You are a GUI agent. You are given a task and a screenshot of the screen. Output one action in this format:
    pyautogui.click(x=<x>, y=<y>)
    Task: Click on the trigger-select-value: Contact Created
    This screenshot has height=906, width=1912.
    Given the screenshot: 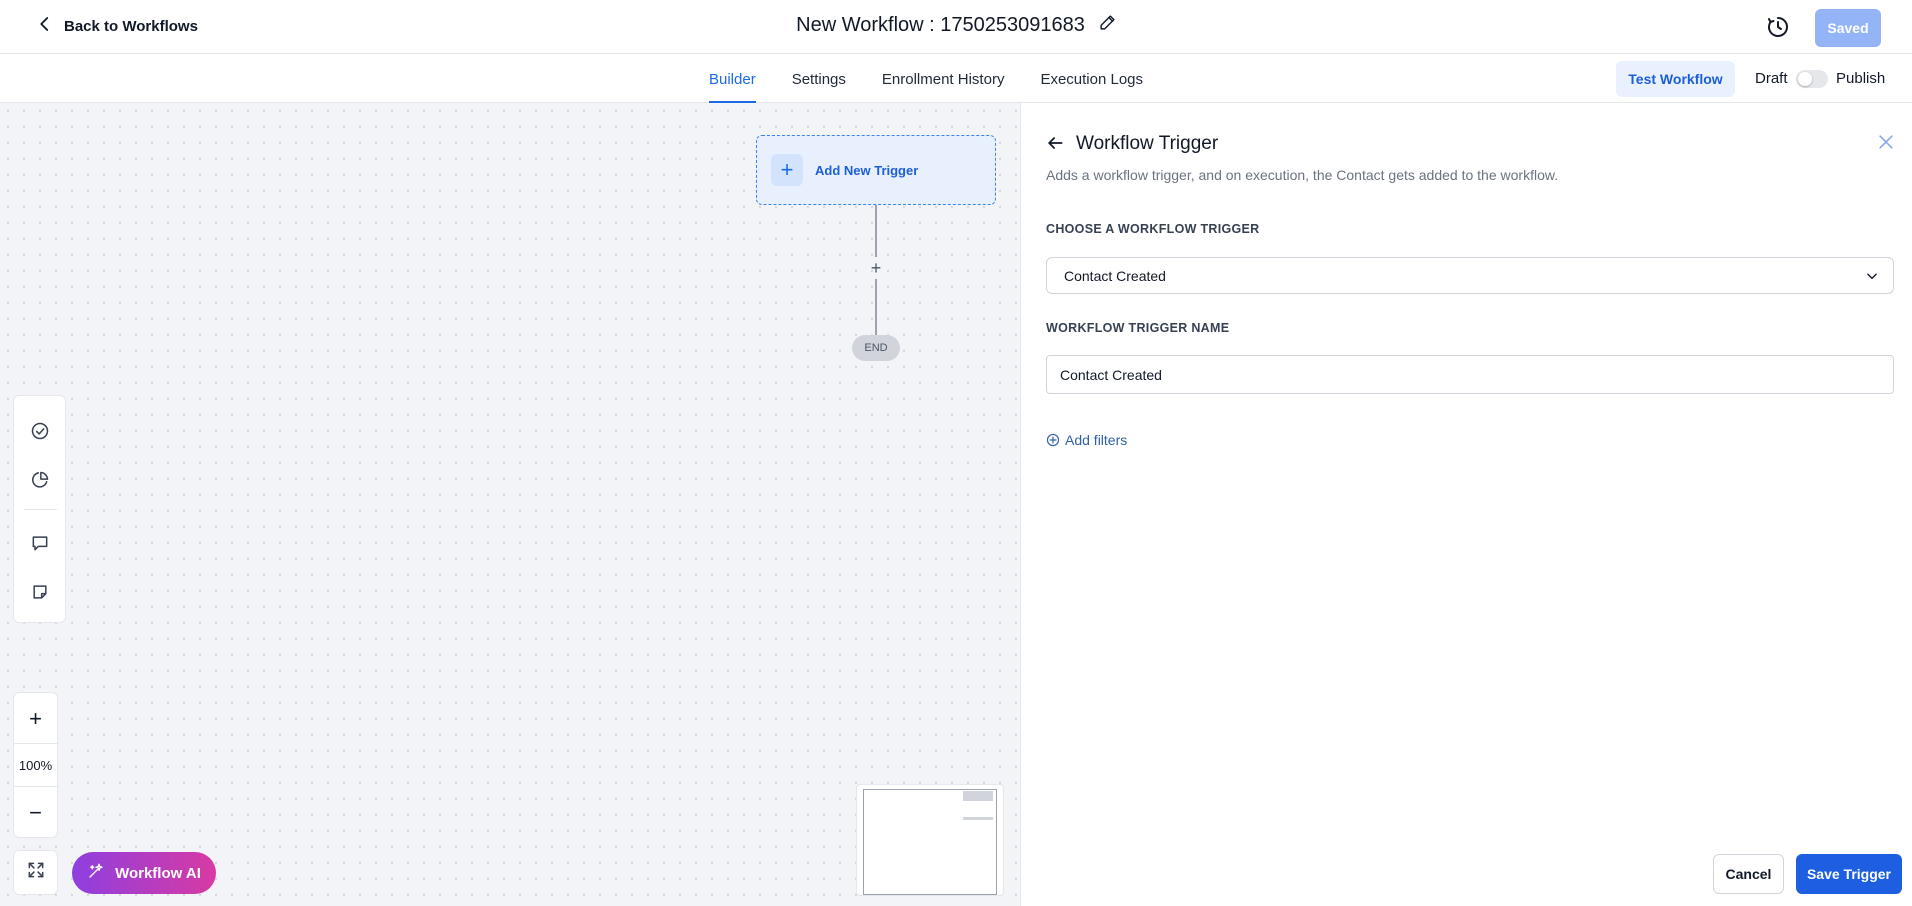 What is the action you would take?
    pyautogui.click(x=1115, y=275)
    